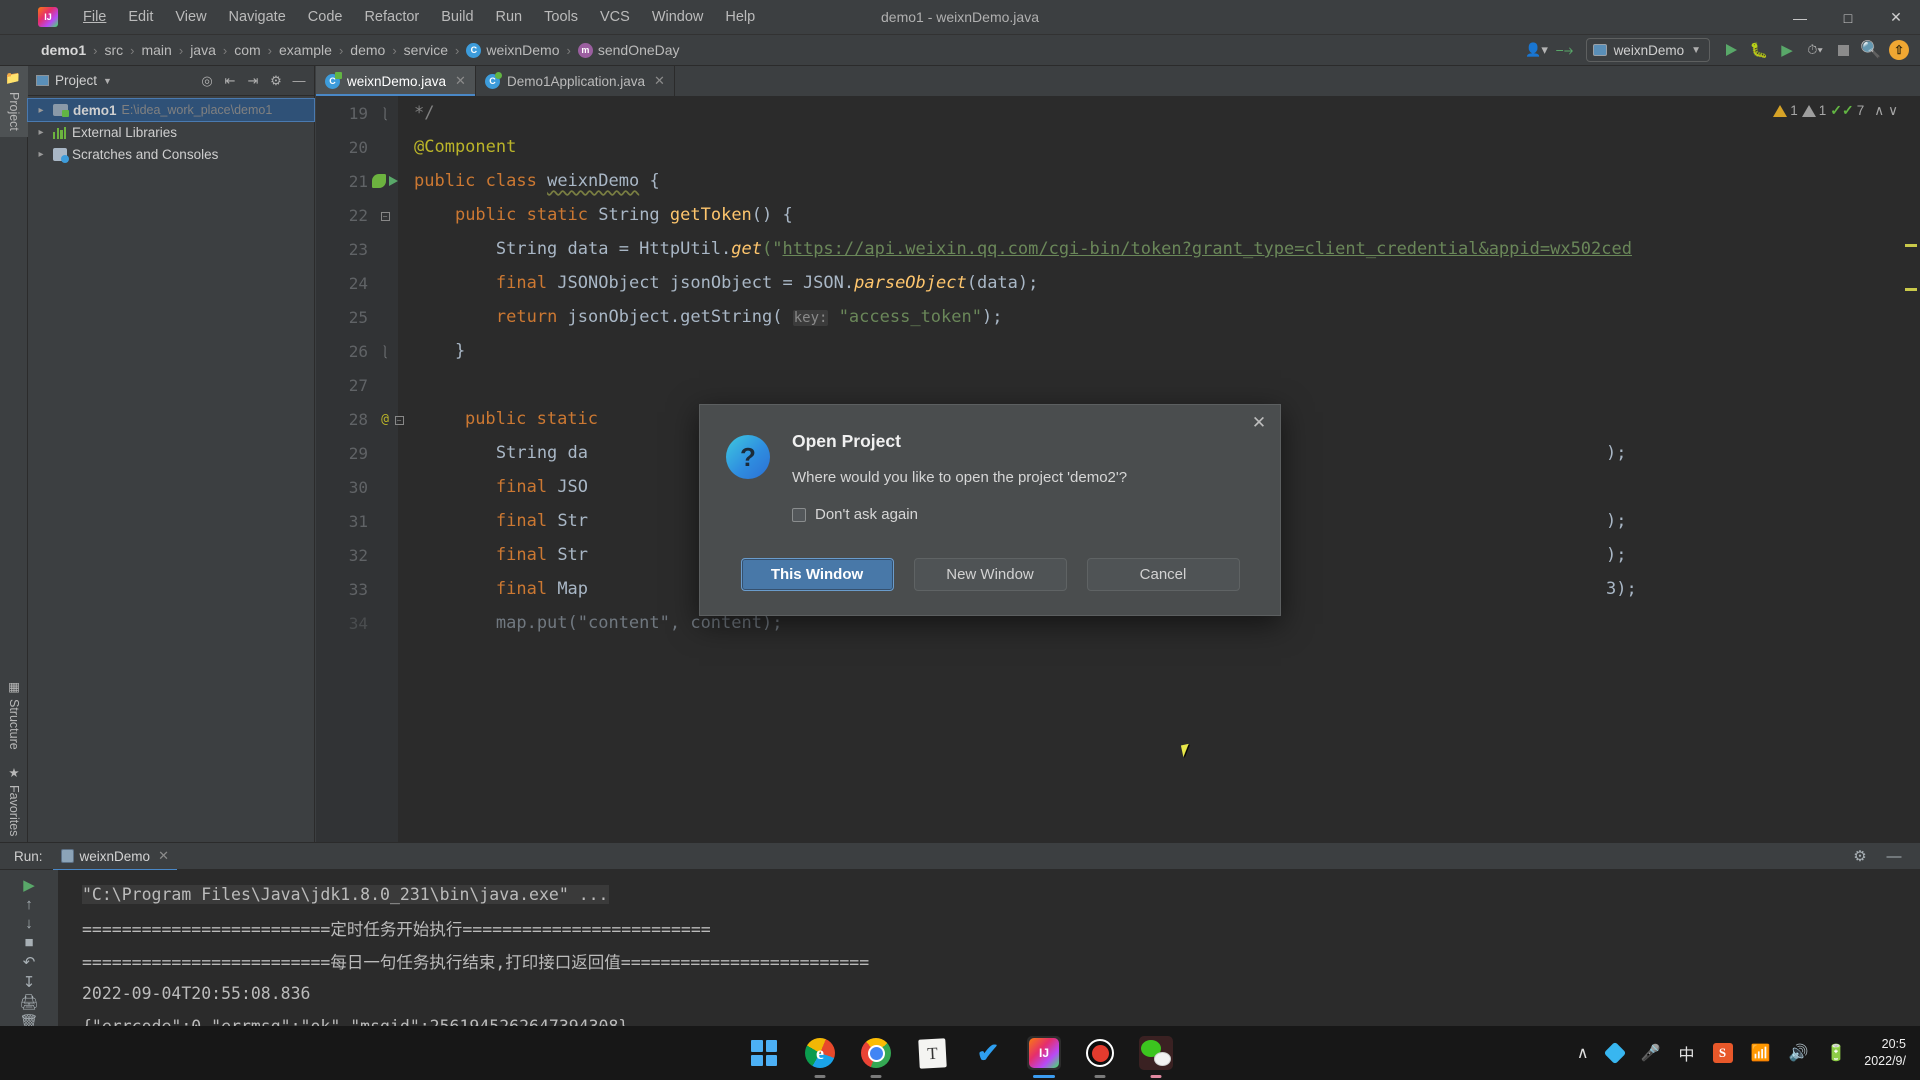 Image resolution: width=1920 pixels, height=1080 pixels. I want to click on edge-icon, so click(820, 1053).